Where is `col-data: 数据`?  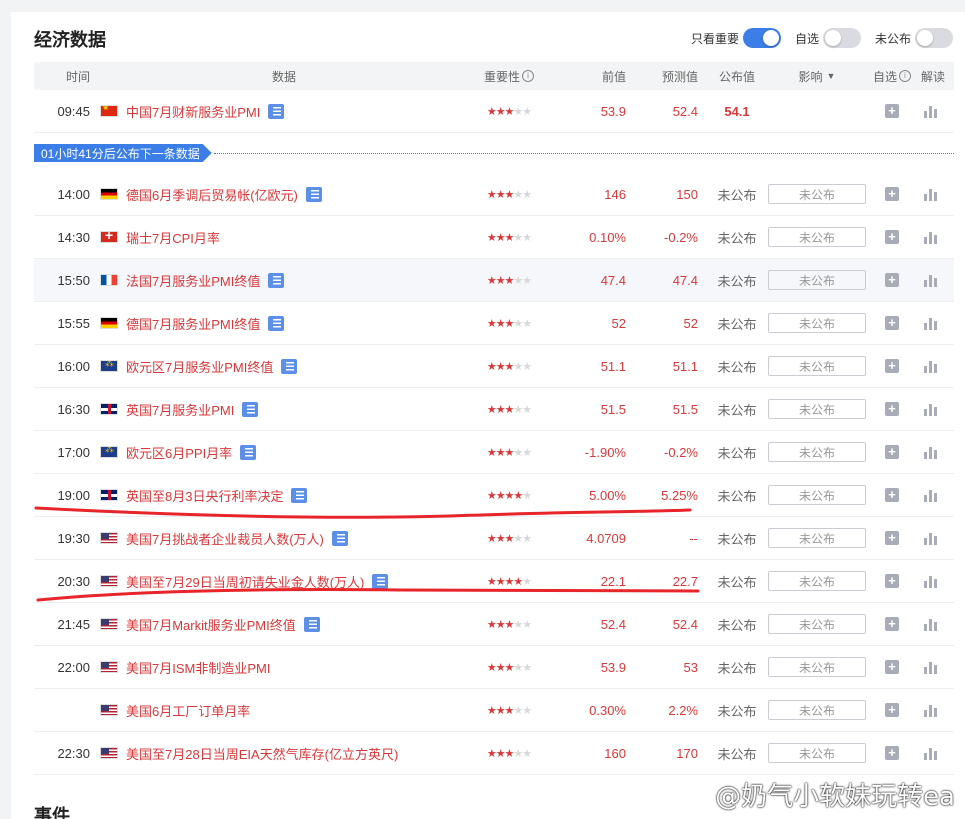 col-data: 数据 is located at coordinates (283, 76).